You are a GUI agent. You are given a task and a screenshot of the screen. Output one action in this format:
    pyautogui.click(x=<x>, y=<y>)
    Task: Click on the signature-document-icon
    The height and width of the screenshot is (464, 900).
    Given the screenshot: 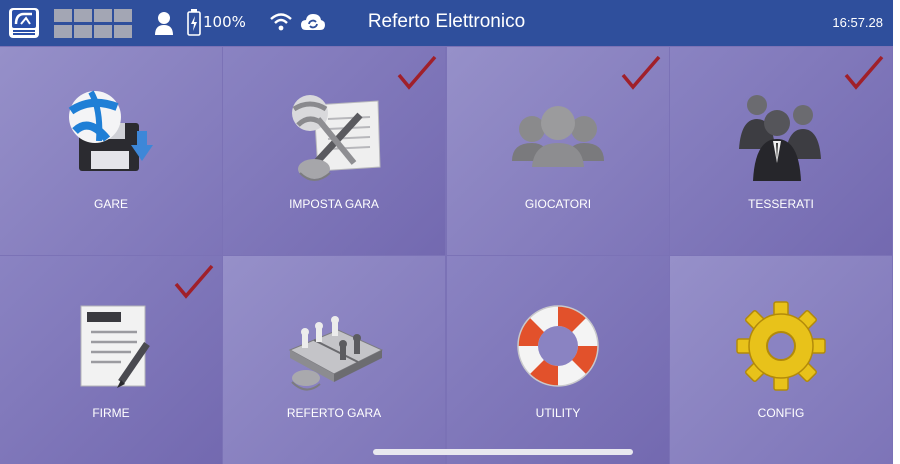 What is the action you would take?
    pyautogui.click(x=111, y=346)
    